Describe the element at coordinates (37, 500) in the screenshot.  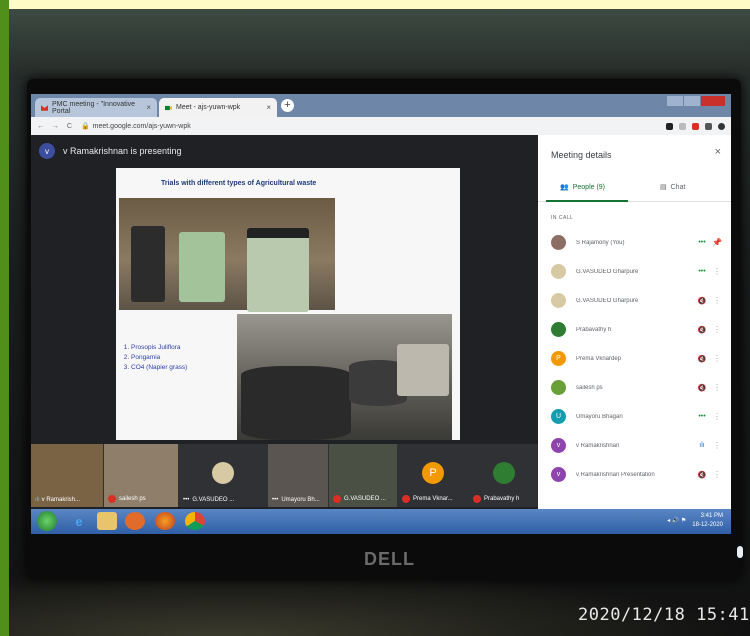
I see `speaking-icon: ılı` at that location.